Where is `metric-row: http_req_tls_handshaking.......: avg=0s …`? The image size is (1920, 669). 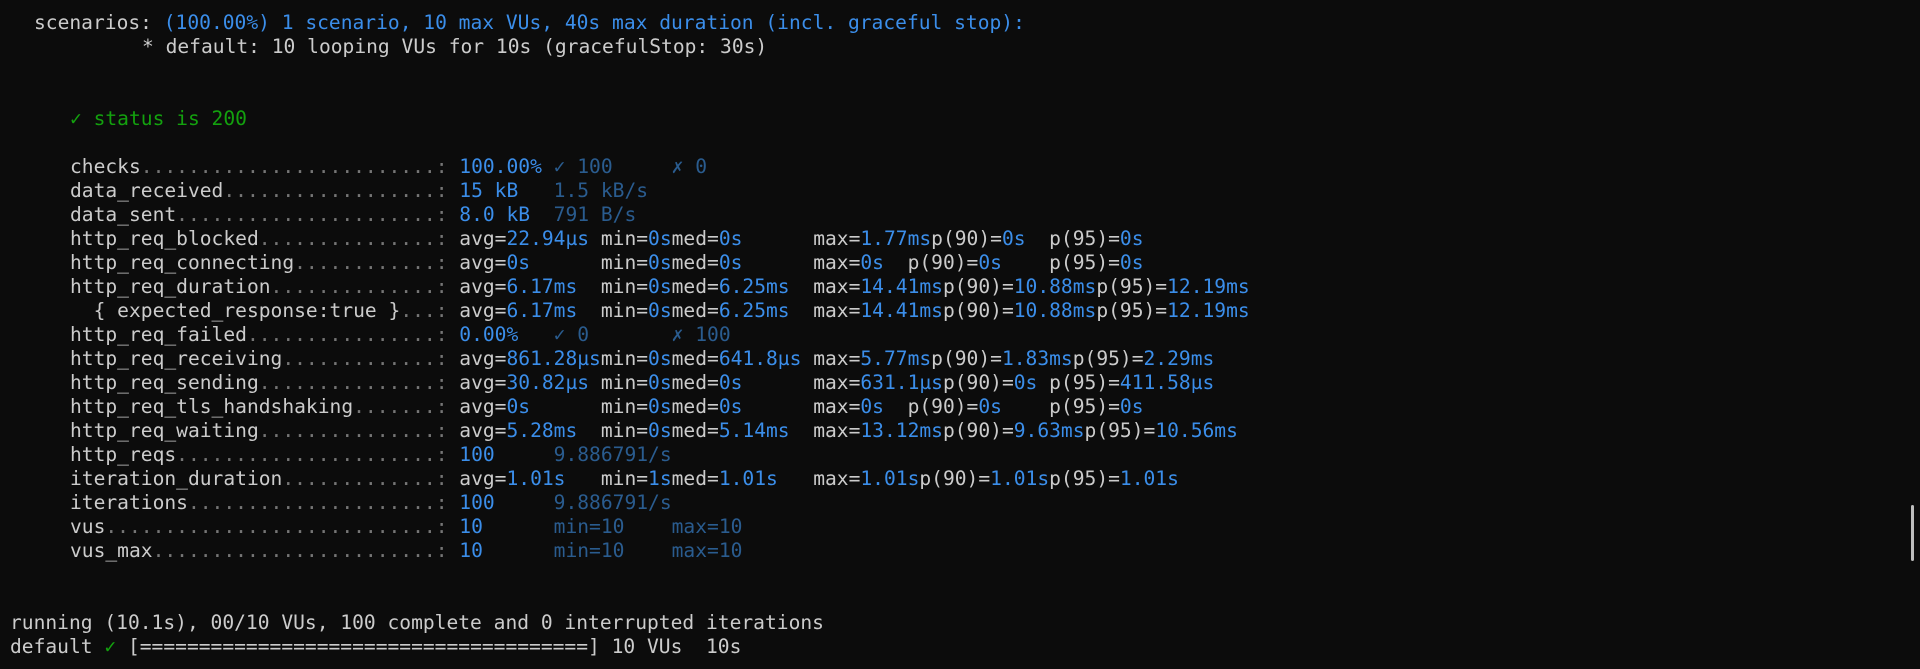 metric-row: http_req_tls_handshaking.......: avg=0s … is located at coordinates (607, 407).